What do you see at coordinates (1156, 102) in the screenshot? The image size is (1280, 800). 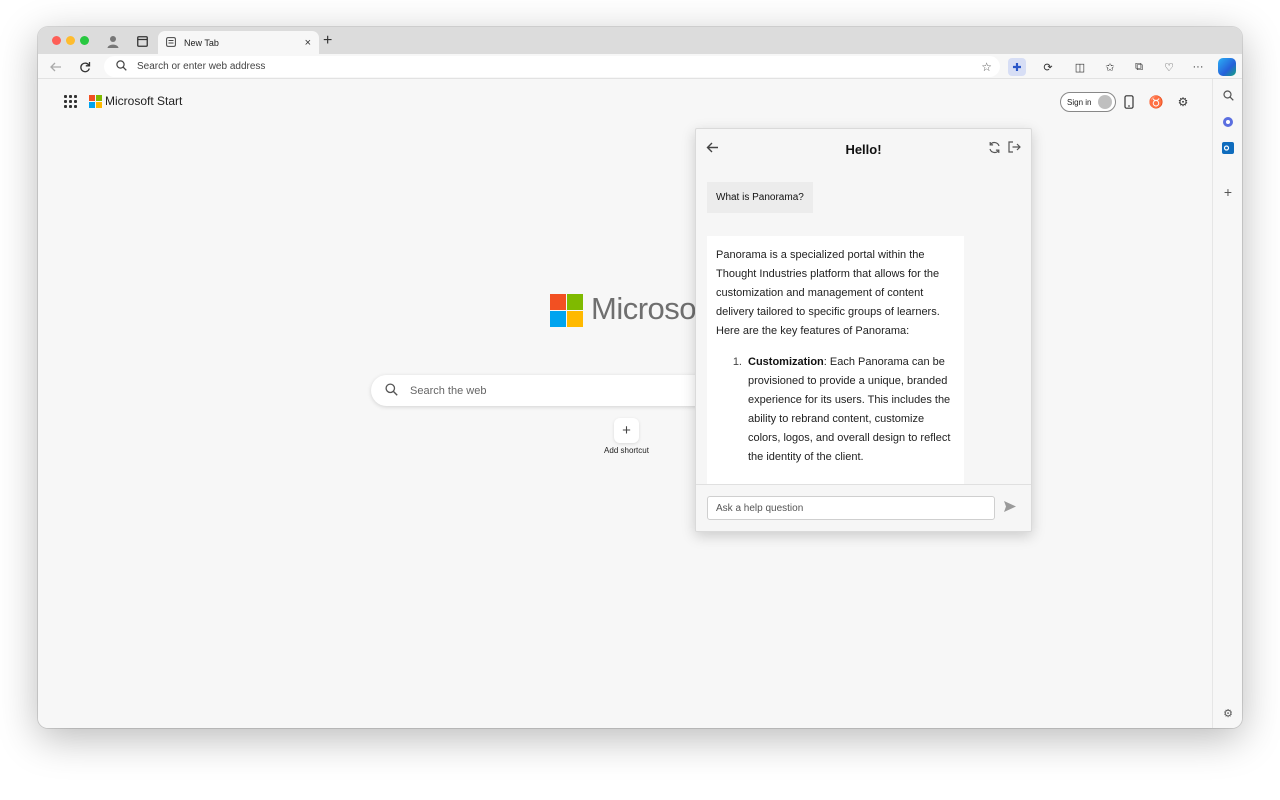 I see `rewards-icon: ♉` at bounding box center [1156, 102].